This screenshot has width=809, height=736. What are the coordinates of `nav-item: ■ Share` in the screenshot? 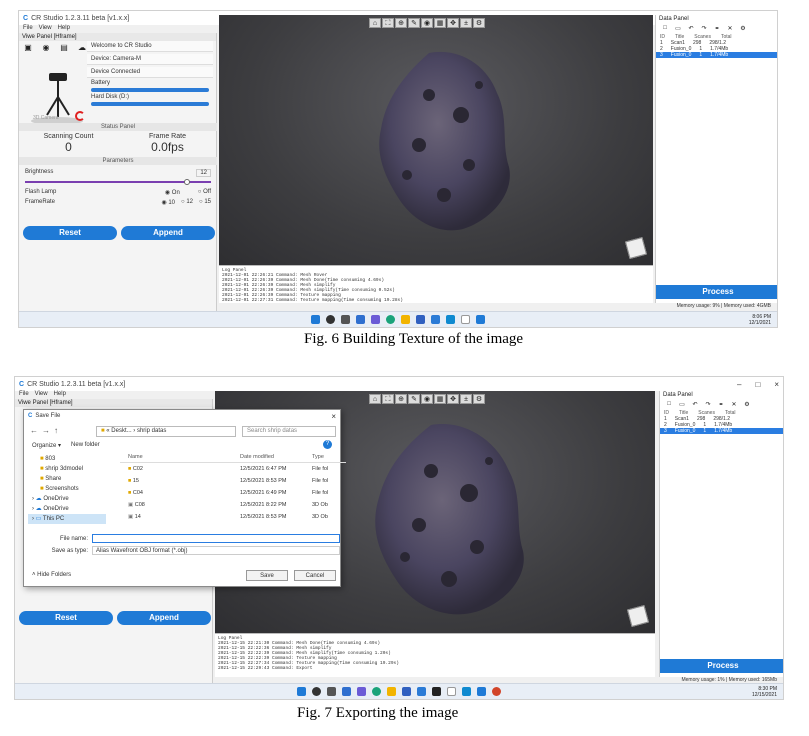 It's located at (67, 479).